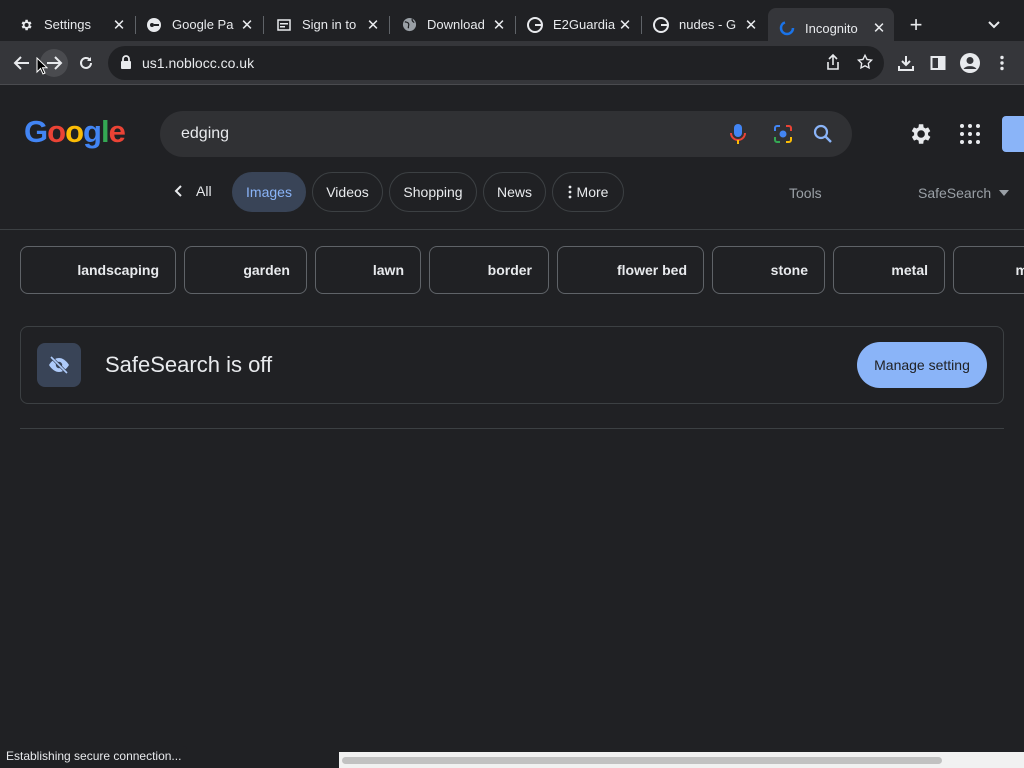 Image resolution: width=1024 pixels, height=768 pixels. What do you see at coordinates (36, 131) in the screenshot?
I see `logo-letter: G` at bounding box center [36, 131].